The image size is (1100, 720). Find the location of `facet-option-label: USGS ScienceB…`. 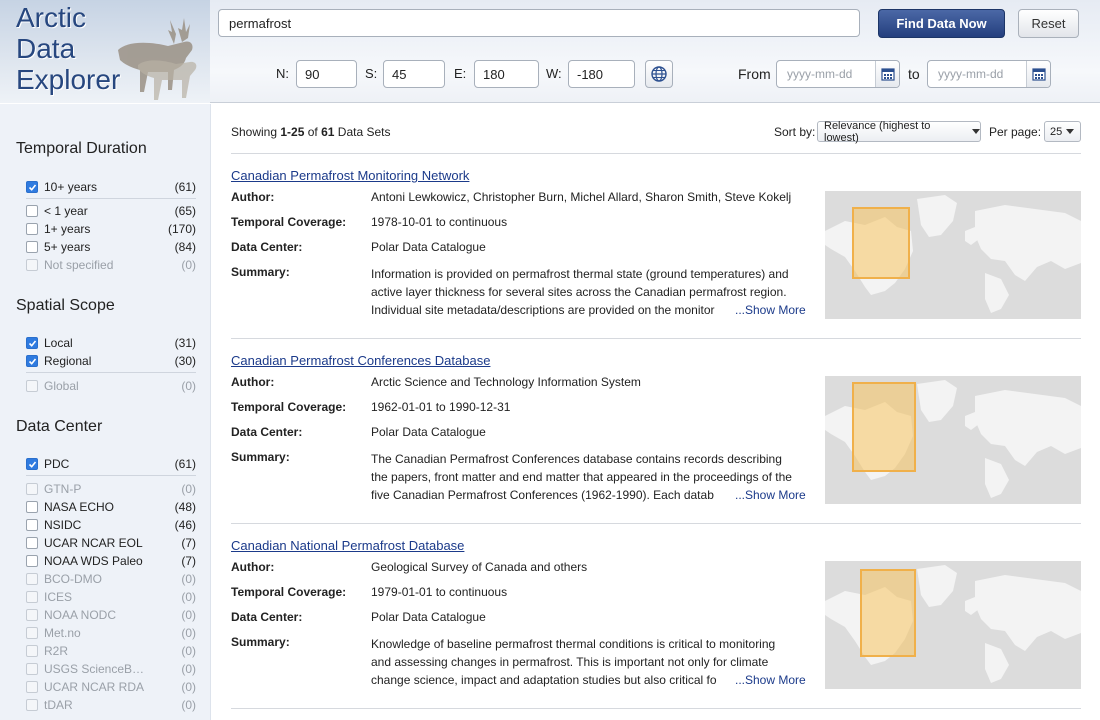

facet-option-label: USGS ScienceB… is located at coordinates (94, 669).